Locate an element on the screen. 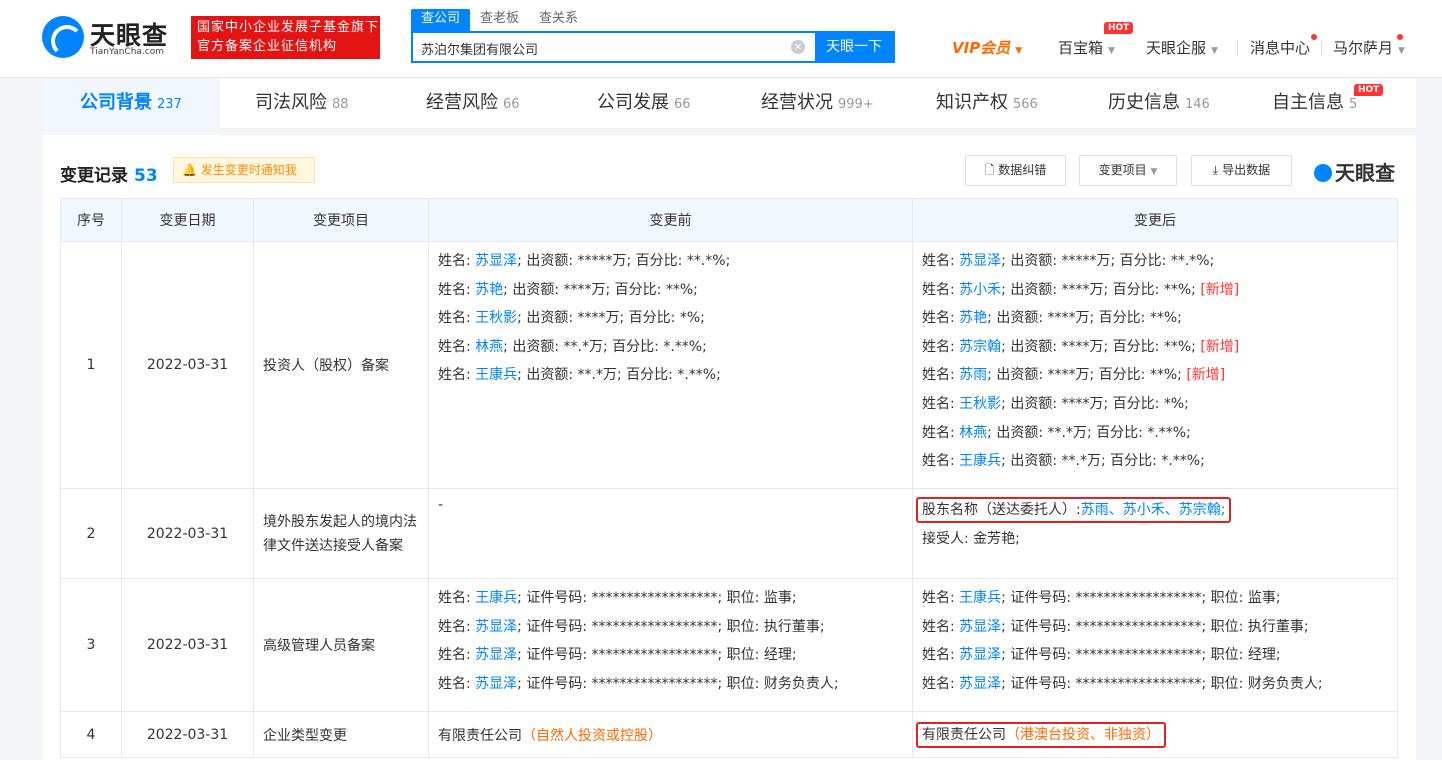  tab-label: 历史信息 is located at coordinates (1144, 102).